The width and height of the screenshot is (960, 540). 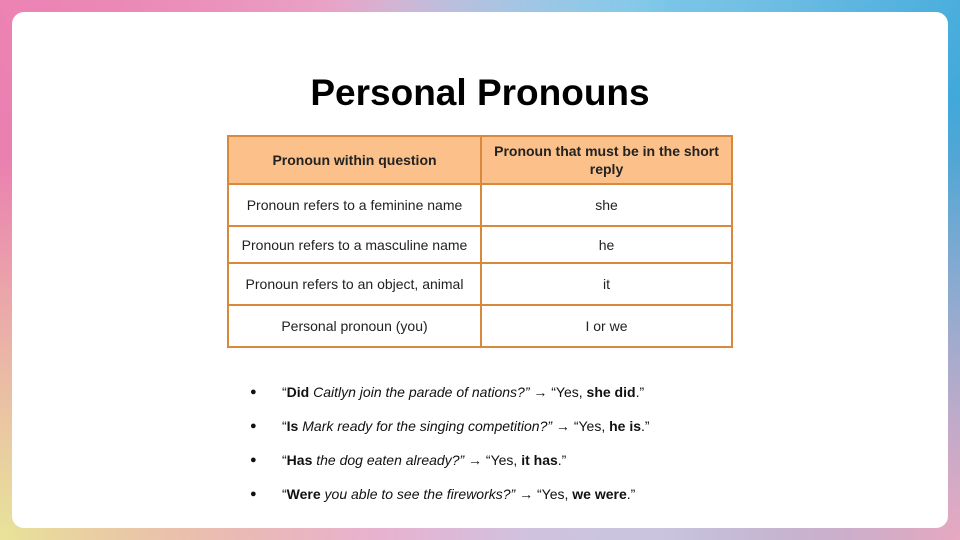 What do you see at coordinates (354, 326) in the screenshot?
I see `table-cell: Personal pronoun (you)` at bounding box center [354, 326].